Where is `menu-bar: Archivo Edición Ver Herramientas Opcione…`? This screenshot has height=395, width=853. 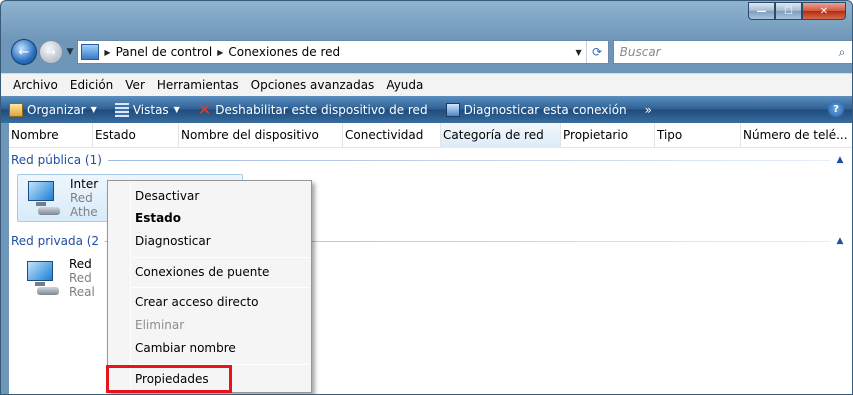 menu-bar: Archivo Edición Ver Herramientas Opcione… is located at coordinates (426, 84).